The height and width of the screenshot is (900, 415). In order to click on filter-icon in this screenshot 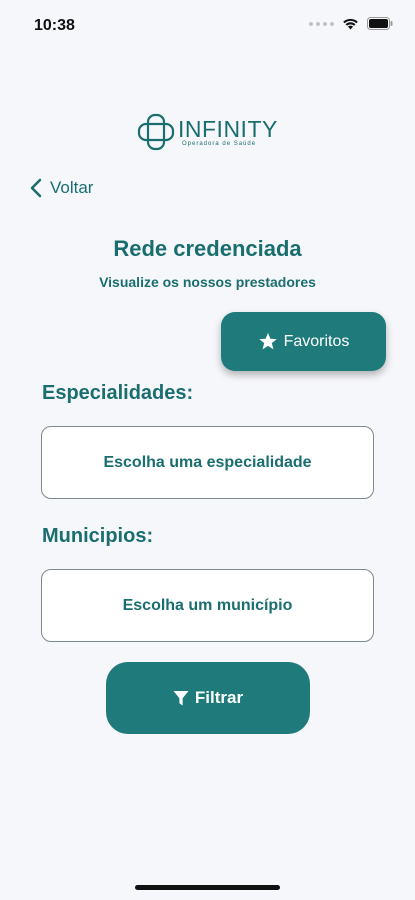, I will do `click(181, 697)`.